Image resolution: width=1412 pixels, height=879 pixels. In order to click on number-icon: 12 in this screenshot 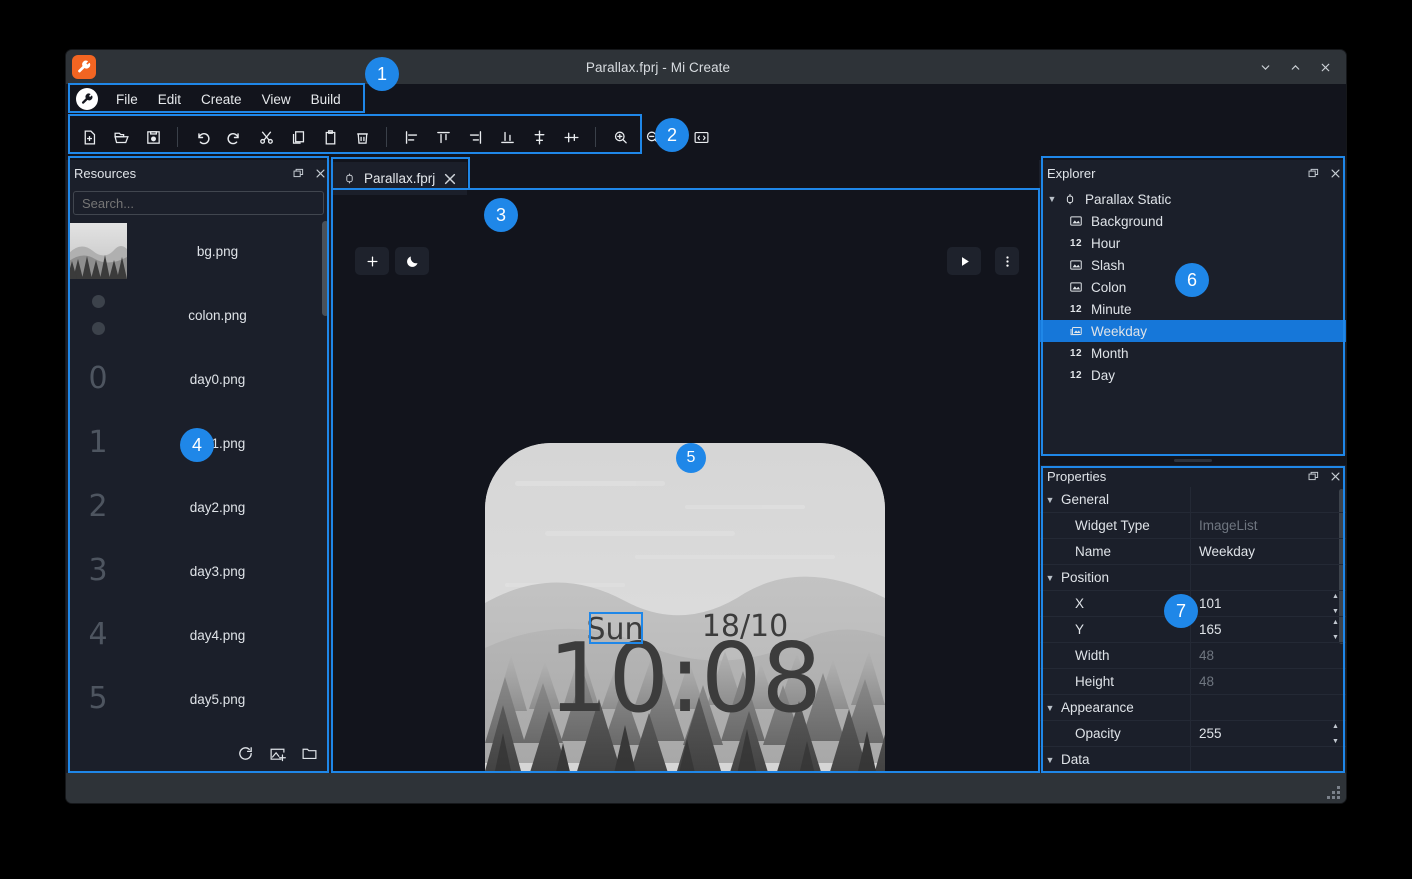, I will do `click(1076, 243)`.